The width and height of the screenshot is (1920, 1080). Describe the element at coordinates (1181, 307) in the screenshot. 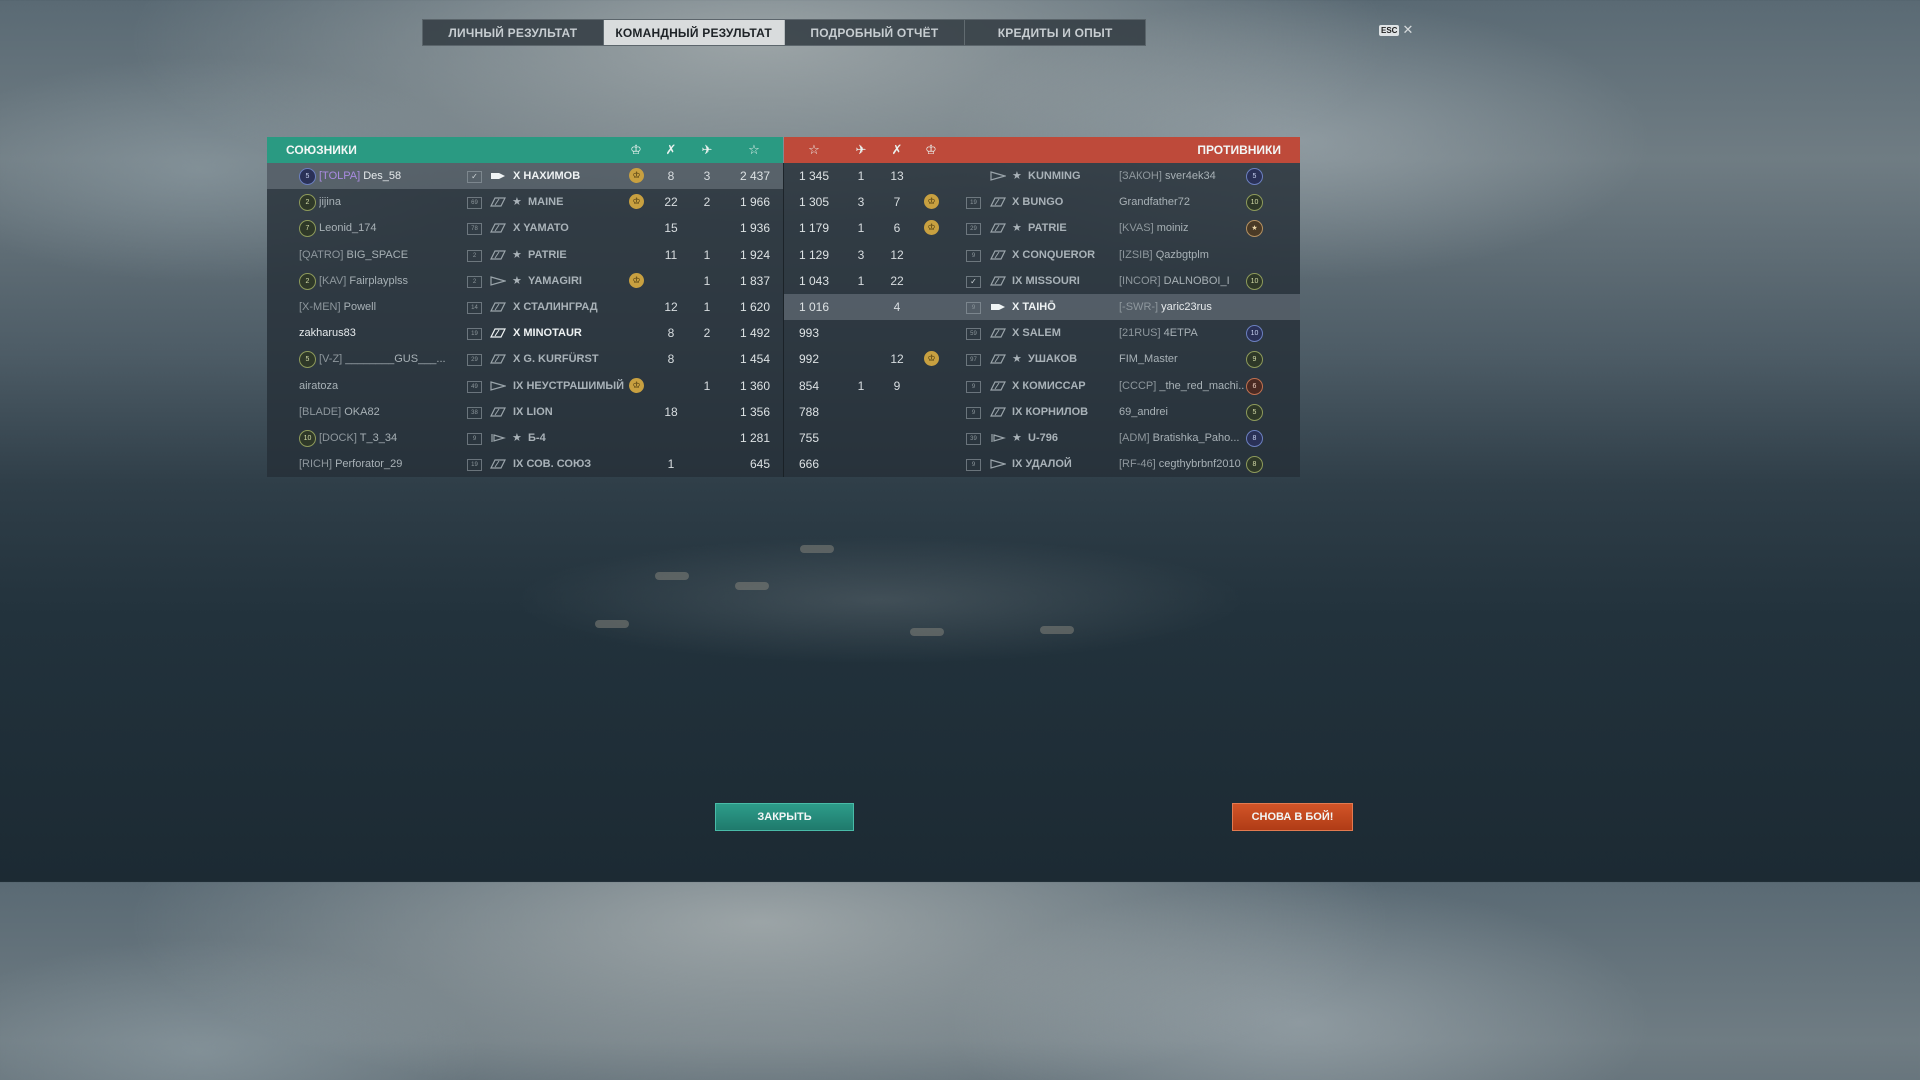

I see `player-name: [-SWR-] yaric23rus` at that location.